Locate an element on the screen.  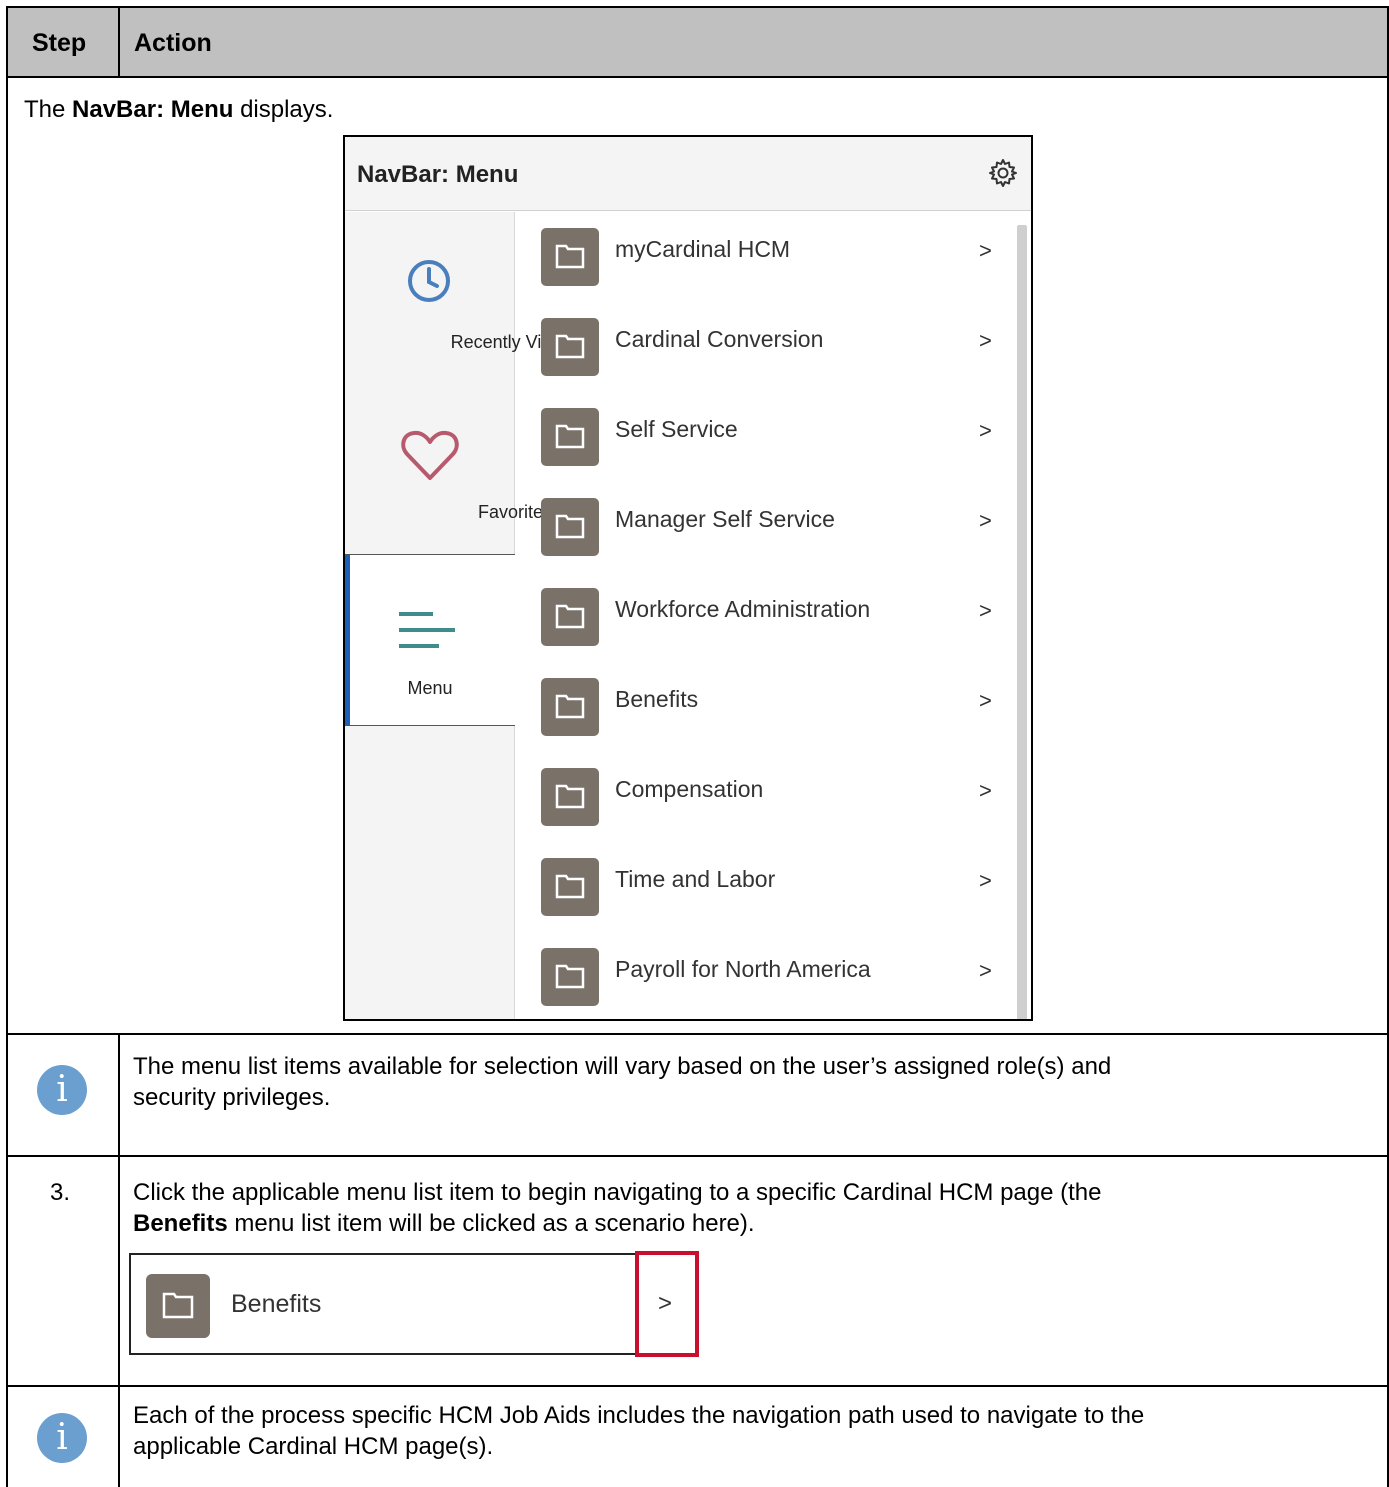
header-step: Step is located at coordinates (59, 43).